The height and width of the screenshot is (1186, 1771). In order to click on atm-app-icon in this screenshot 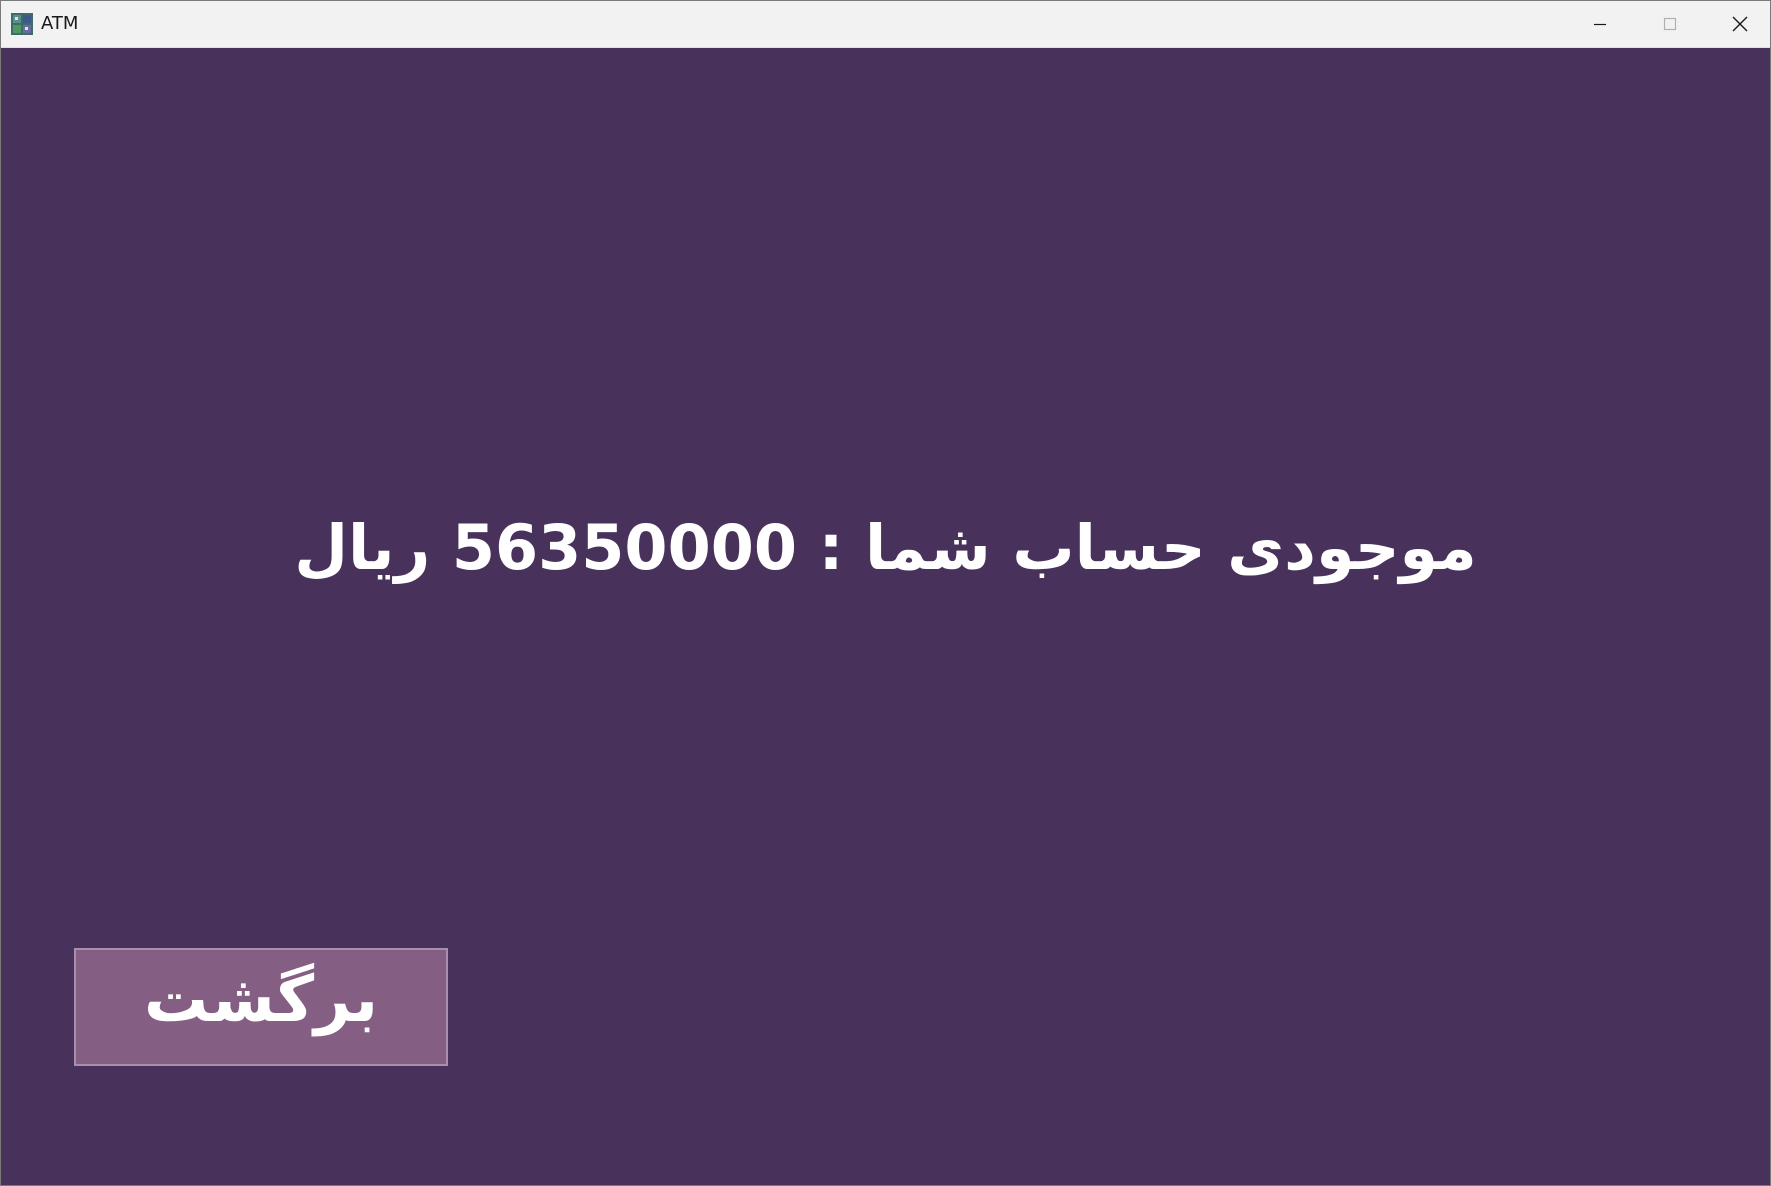, I will do `click(22, 24)`.